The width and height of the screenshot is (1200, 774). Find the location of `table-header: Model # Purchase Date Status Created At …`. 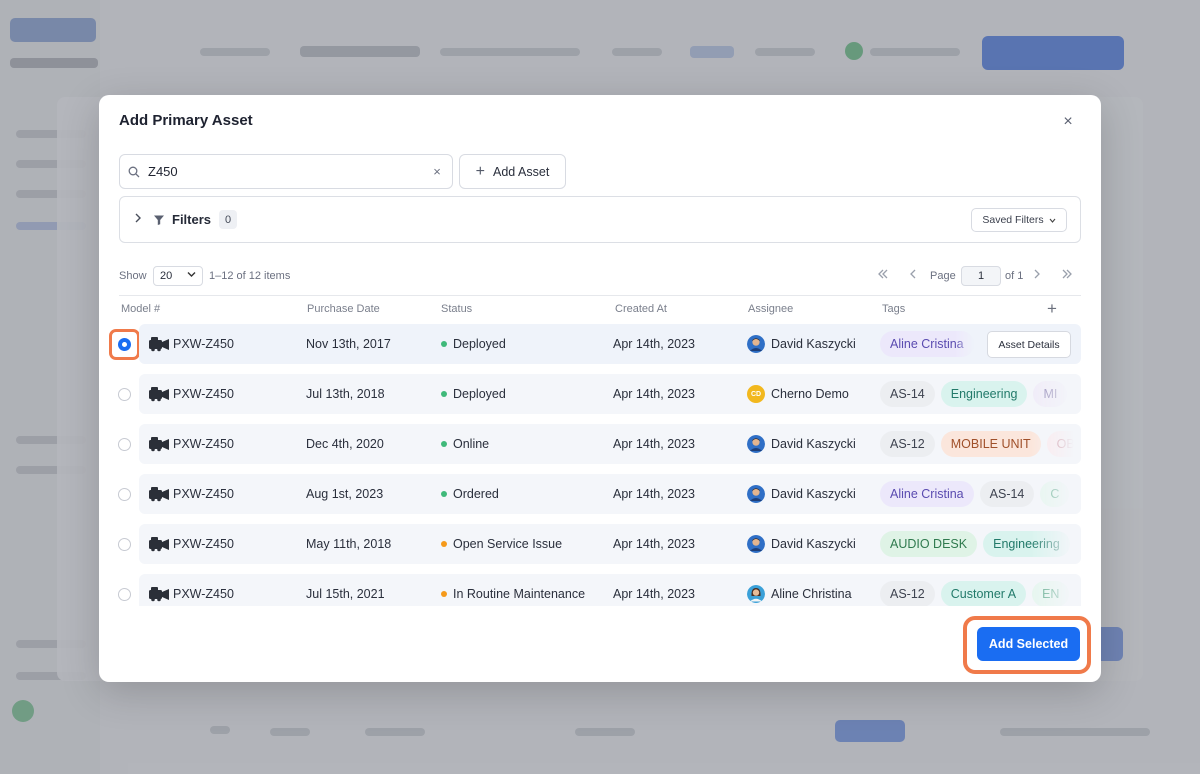

table-header: Model # Purchase Date Status Created At … is located at coordinates (600, 309).